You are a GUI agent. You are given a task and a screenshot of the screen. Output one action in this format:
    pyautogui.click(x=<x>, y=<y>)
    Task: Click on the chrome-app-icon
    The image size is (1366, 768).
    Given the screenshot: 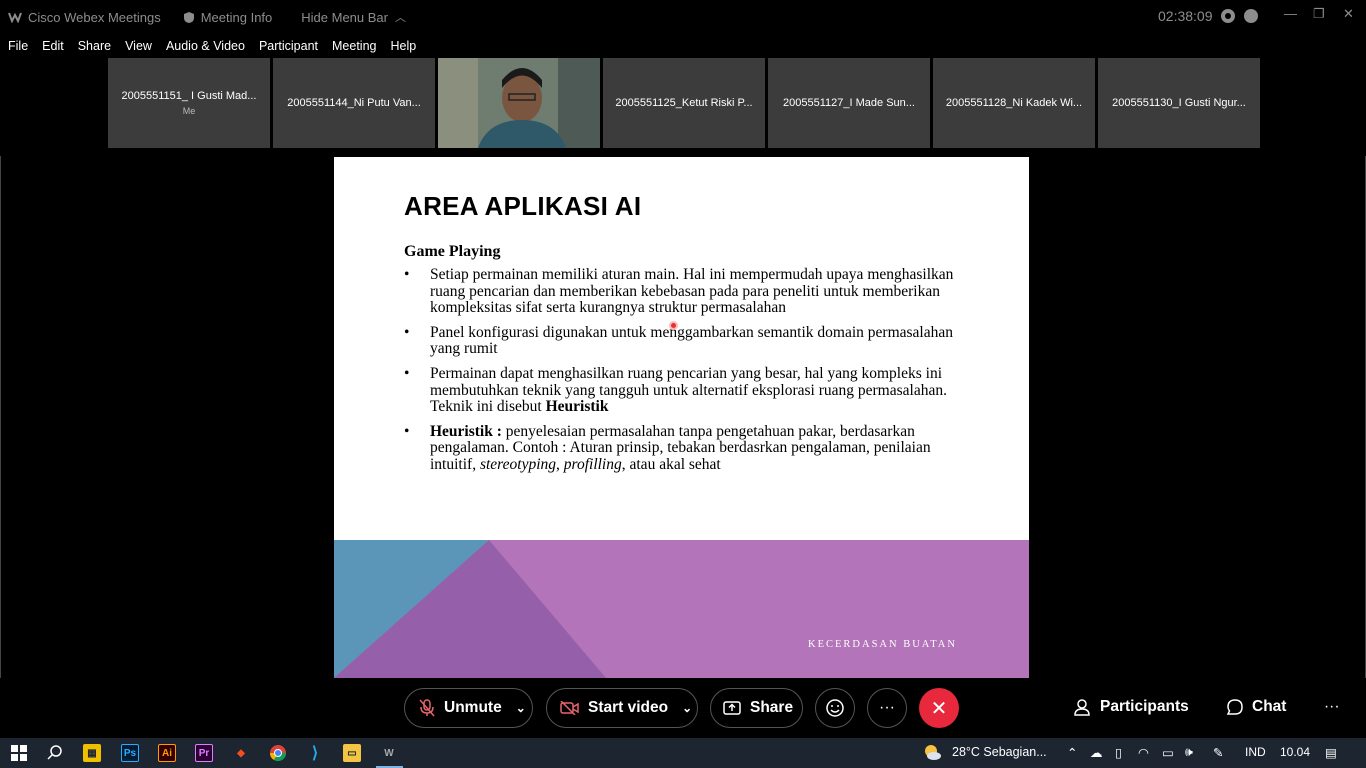 What is the action you would take?
    pyautogui.click(x=278, y=753)
    